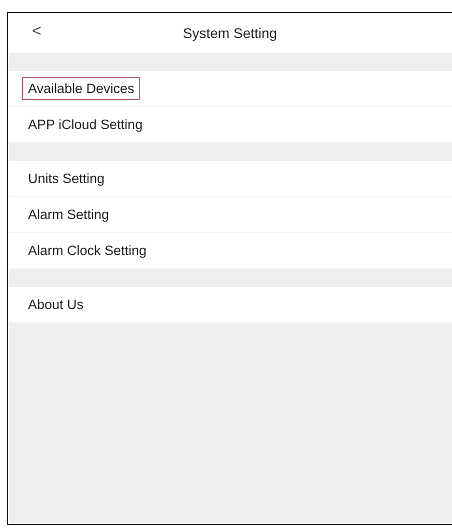 The height and width of the screenshot is (532, 452). I want to click on settings-item: Available Devices, so click(230, 89).